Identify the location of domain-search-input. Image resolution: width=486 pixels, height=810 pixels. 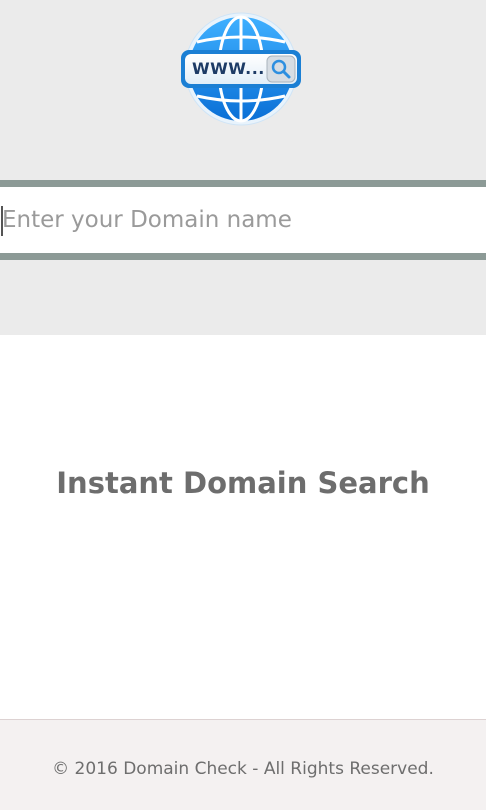
(243, 220).